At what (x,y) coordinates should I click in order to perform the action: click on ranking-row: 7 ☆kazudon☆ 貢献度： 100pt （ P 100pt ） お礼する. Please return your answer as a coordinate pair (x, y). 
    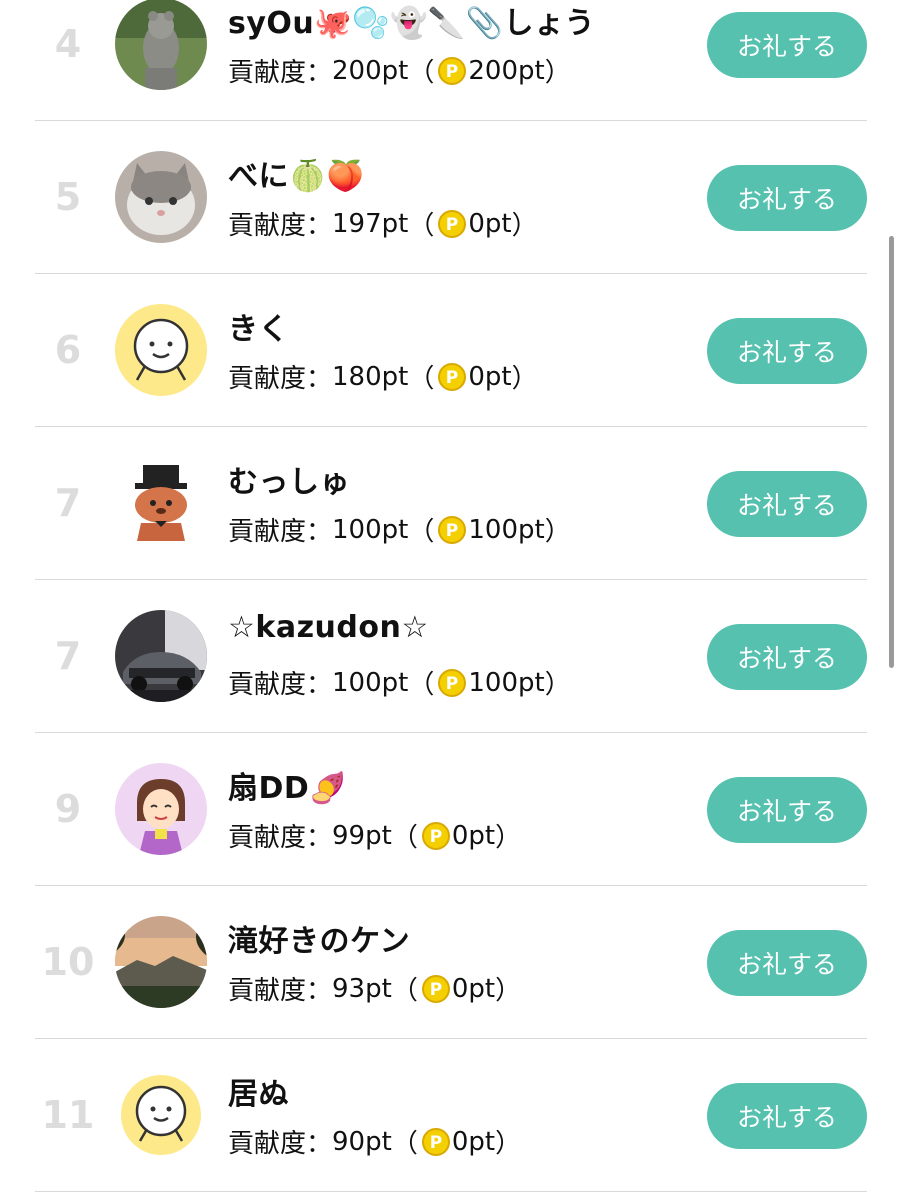
    Looking at the image, I should click on (451, 656).